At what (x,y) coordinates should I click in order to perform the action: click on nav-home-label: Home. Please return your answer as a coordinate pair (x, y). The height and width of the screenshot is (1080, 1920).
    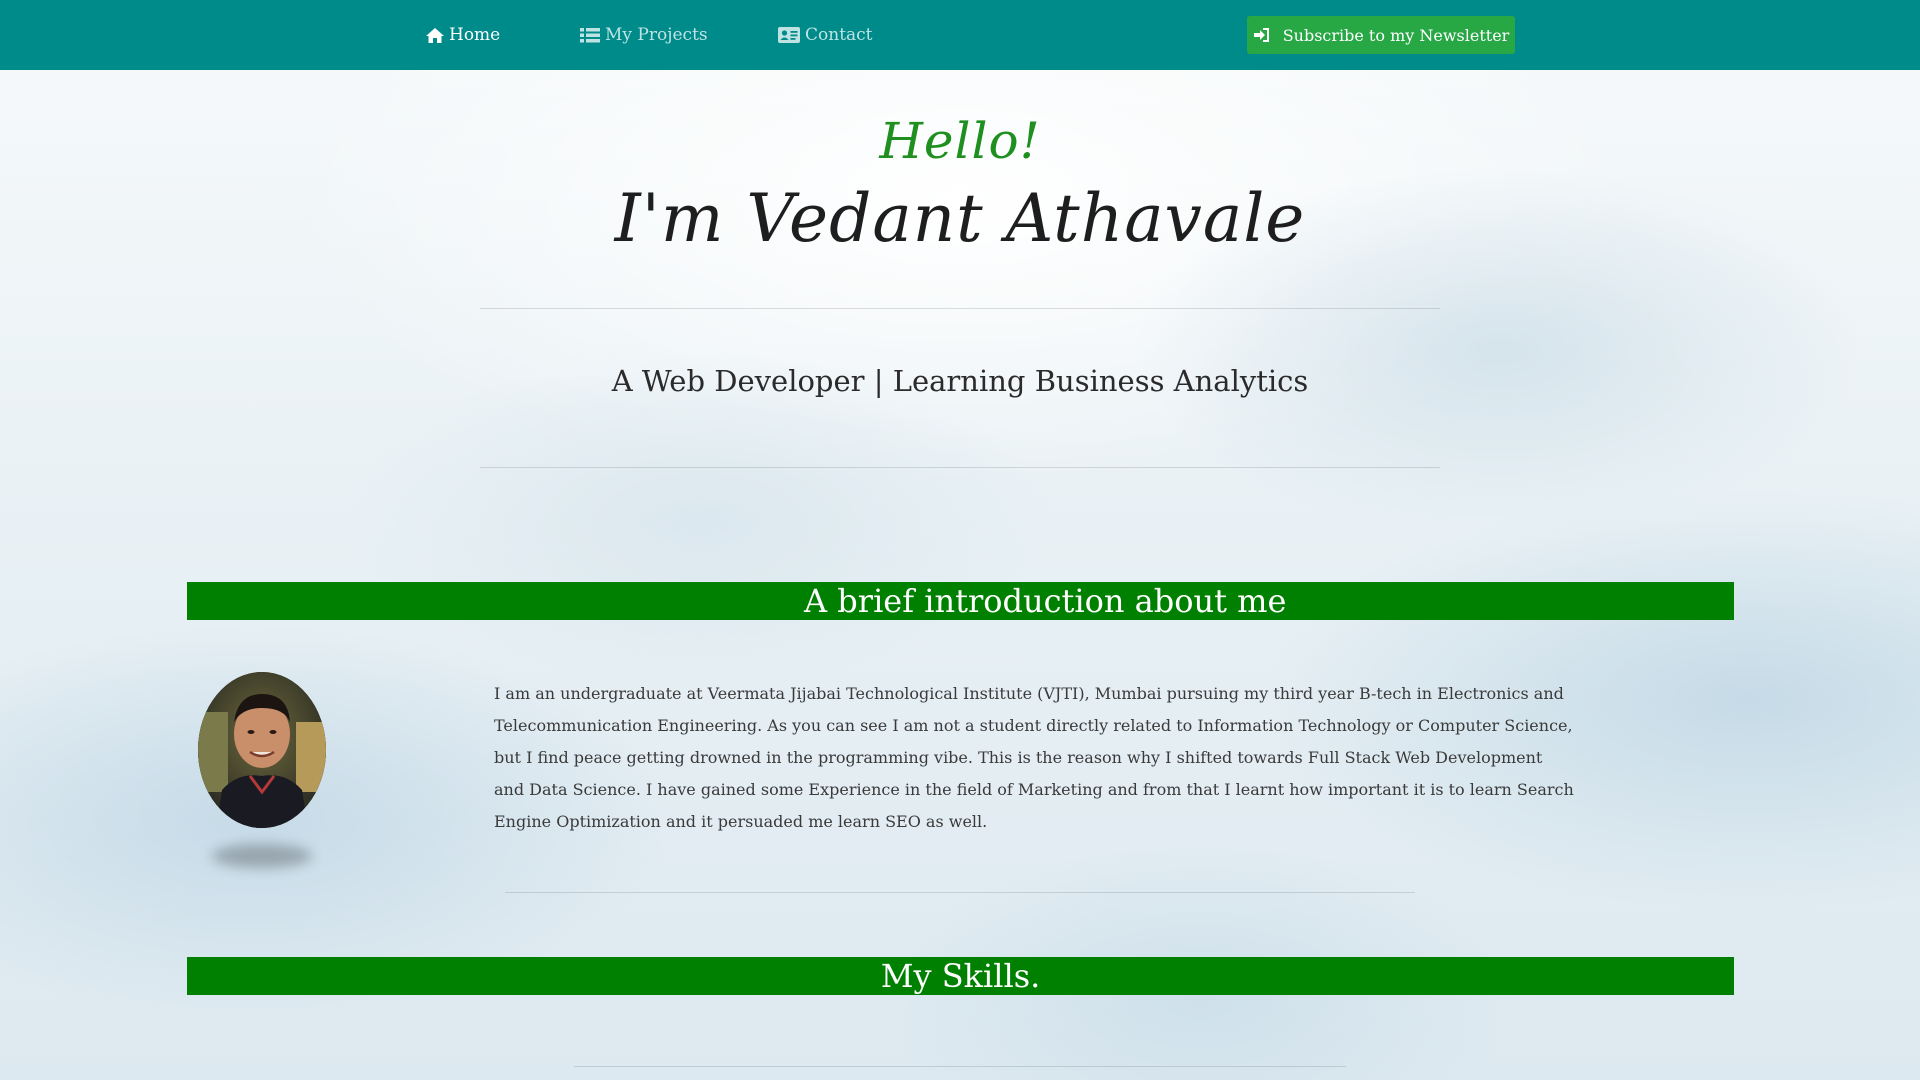
    Looking at the image, I should click on (475, 35).